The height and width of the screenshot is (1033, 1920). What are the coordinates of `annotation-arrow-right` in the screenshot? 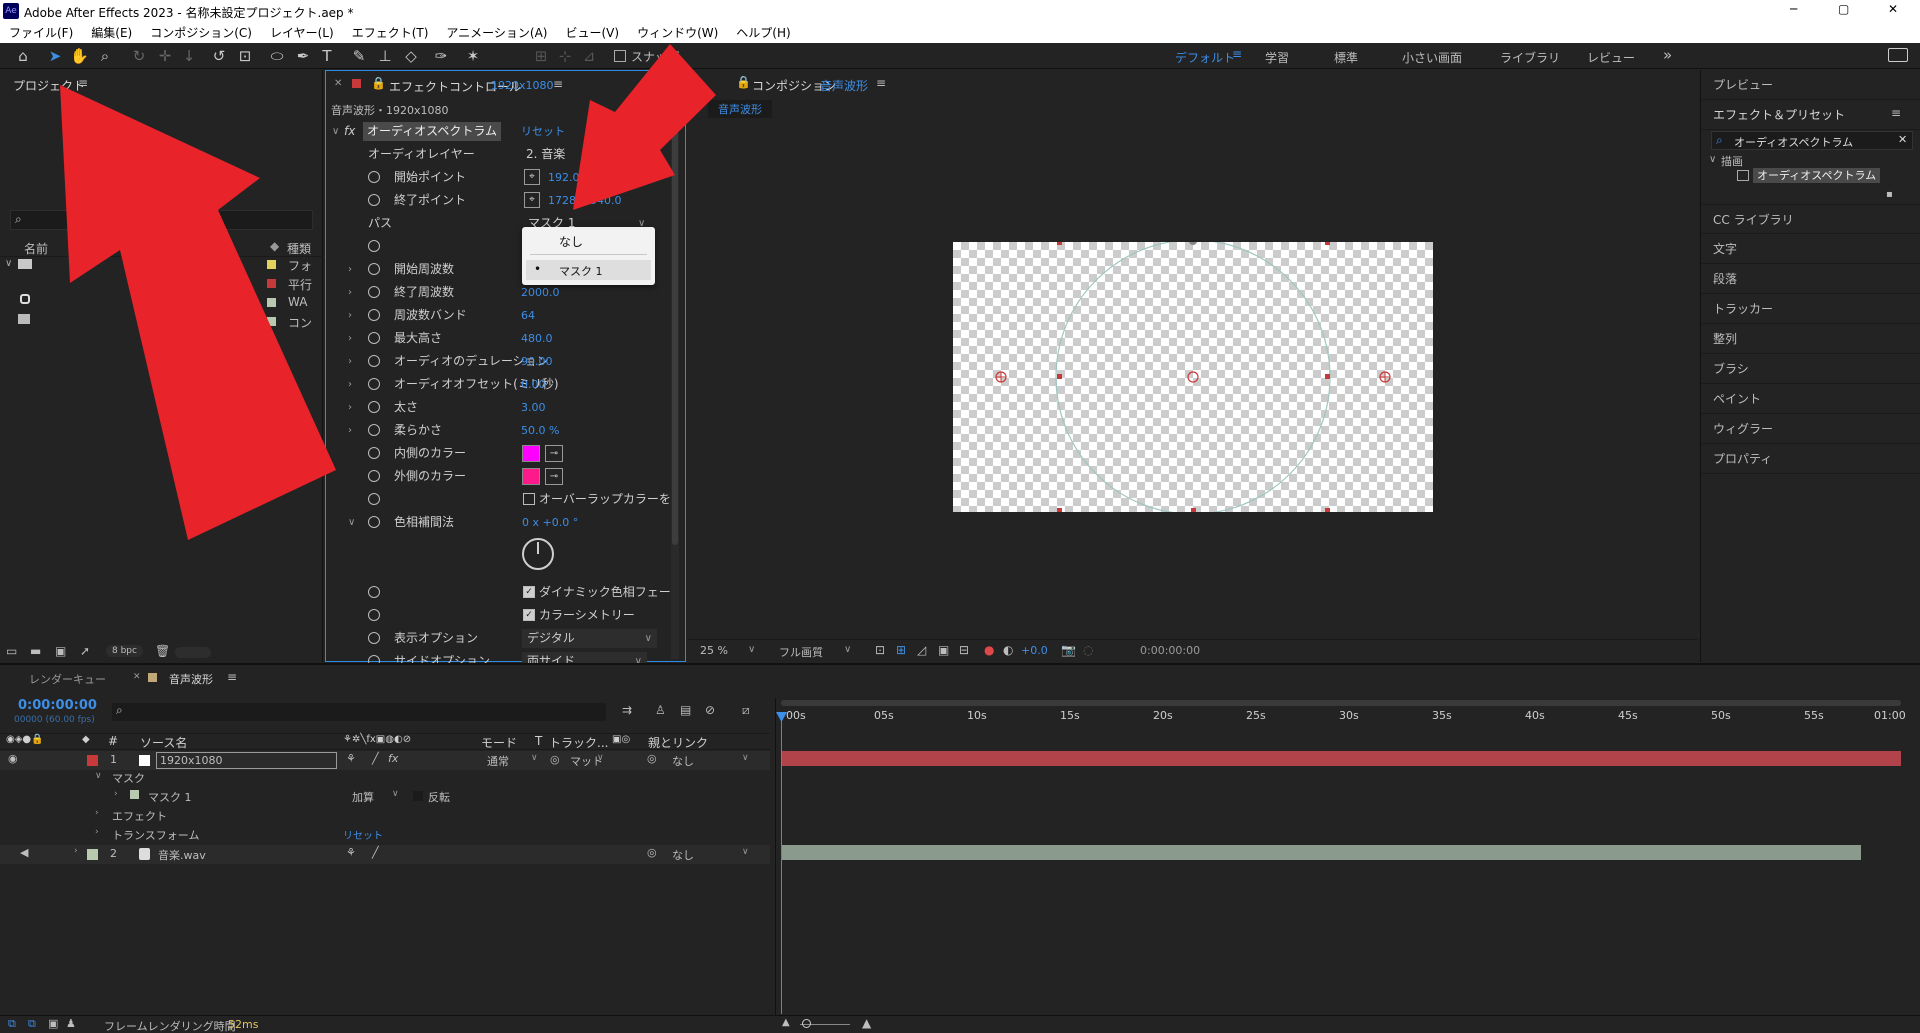 It's located at (644, 127).